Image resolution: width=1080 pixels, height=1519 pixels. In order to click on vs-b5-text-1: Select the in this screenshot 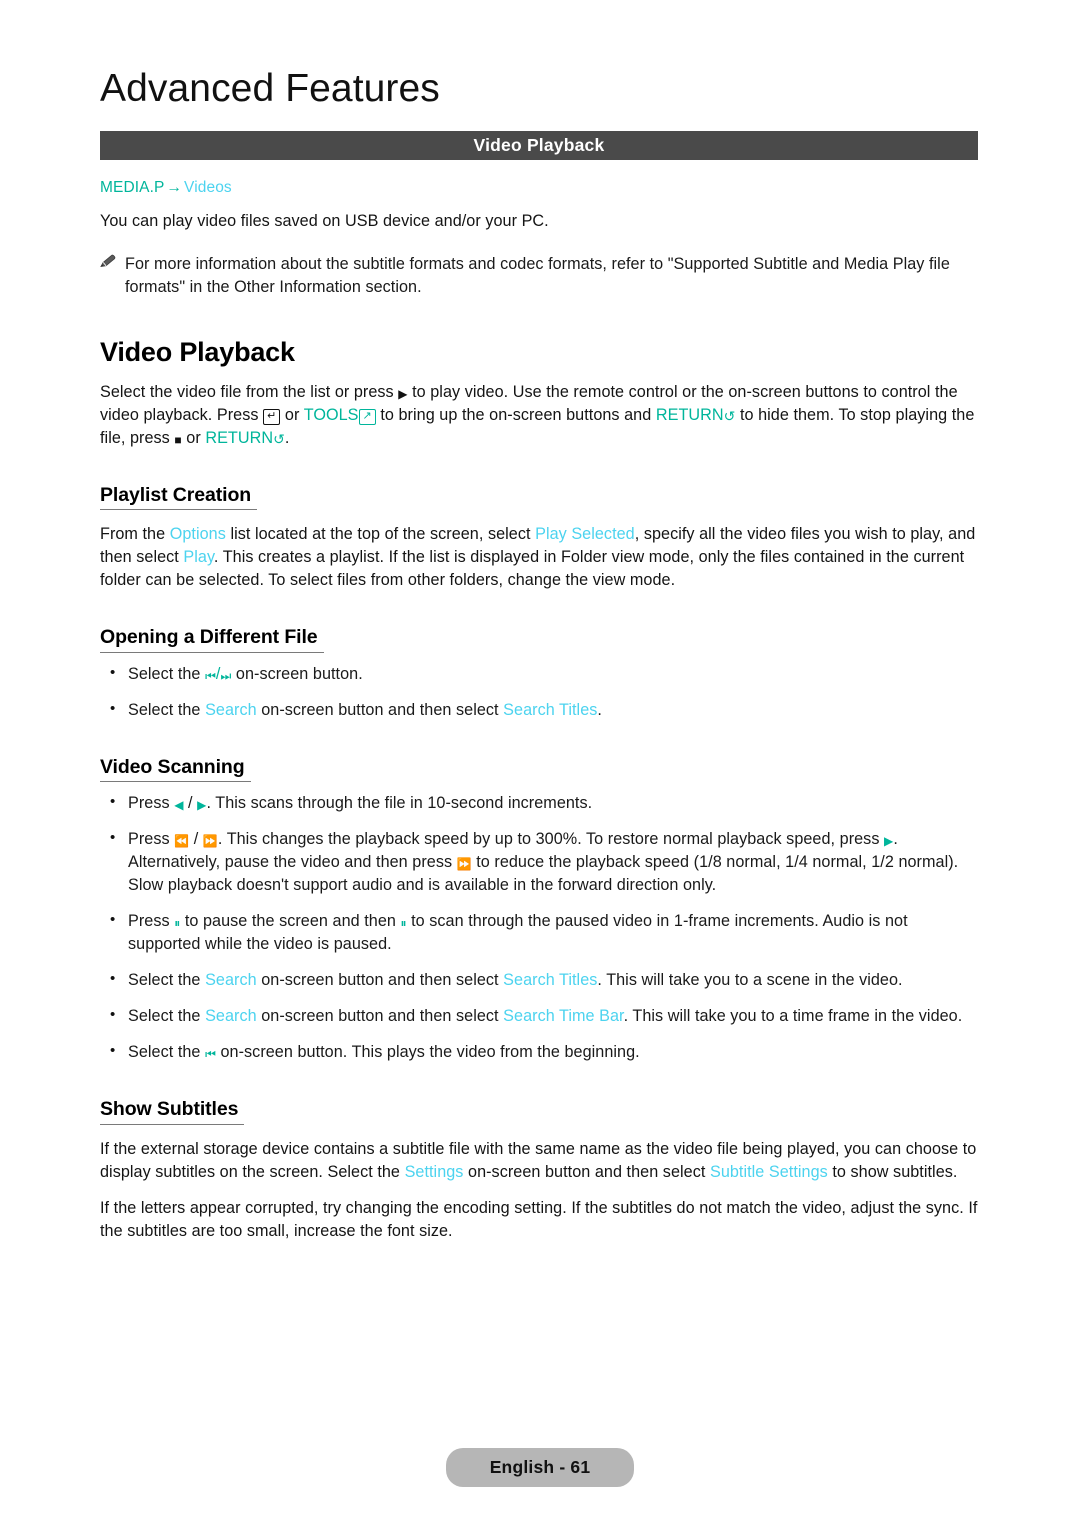, I will do `click(164, 1016)`.